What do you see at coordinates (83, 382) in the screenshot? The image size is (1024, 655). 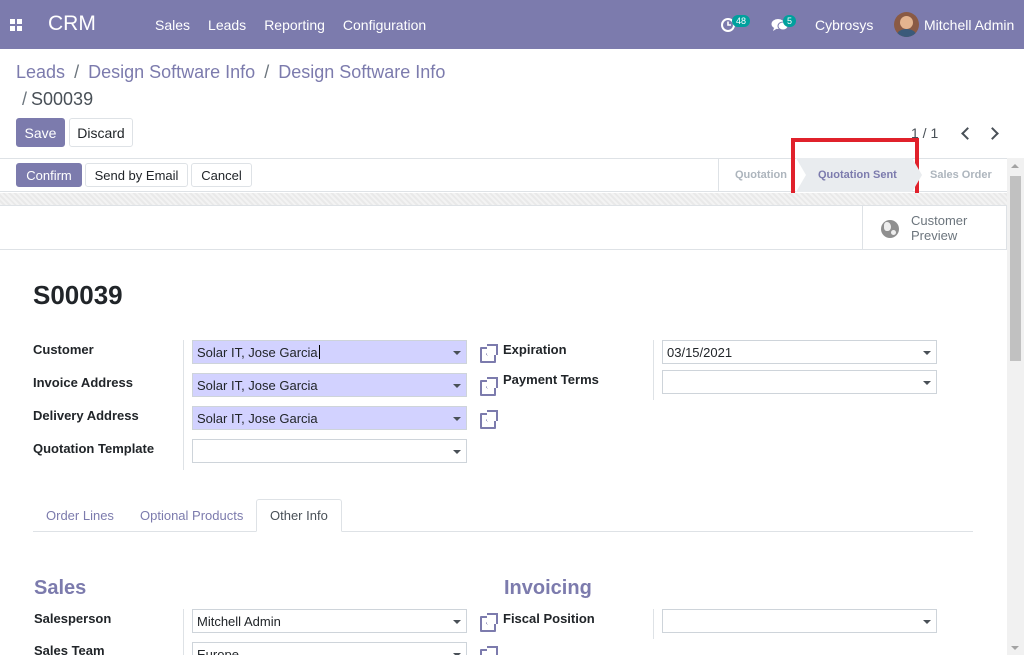 I see `invoice-address-label: Invoice Address` at bounding box center [83, 382].